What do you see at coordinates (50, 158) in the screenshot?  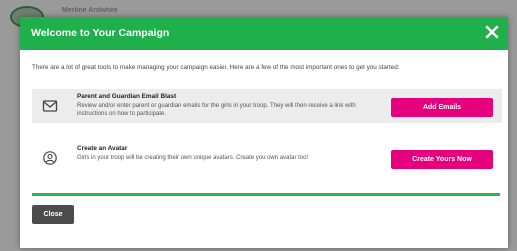 I see `avatar-icon` at bounding box center [50, 158].